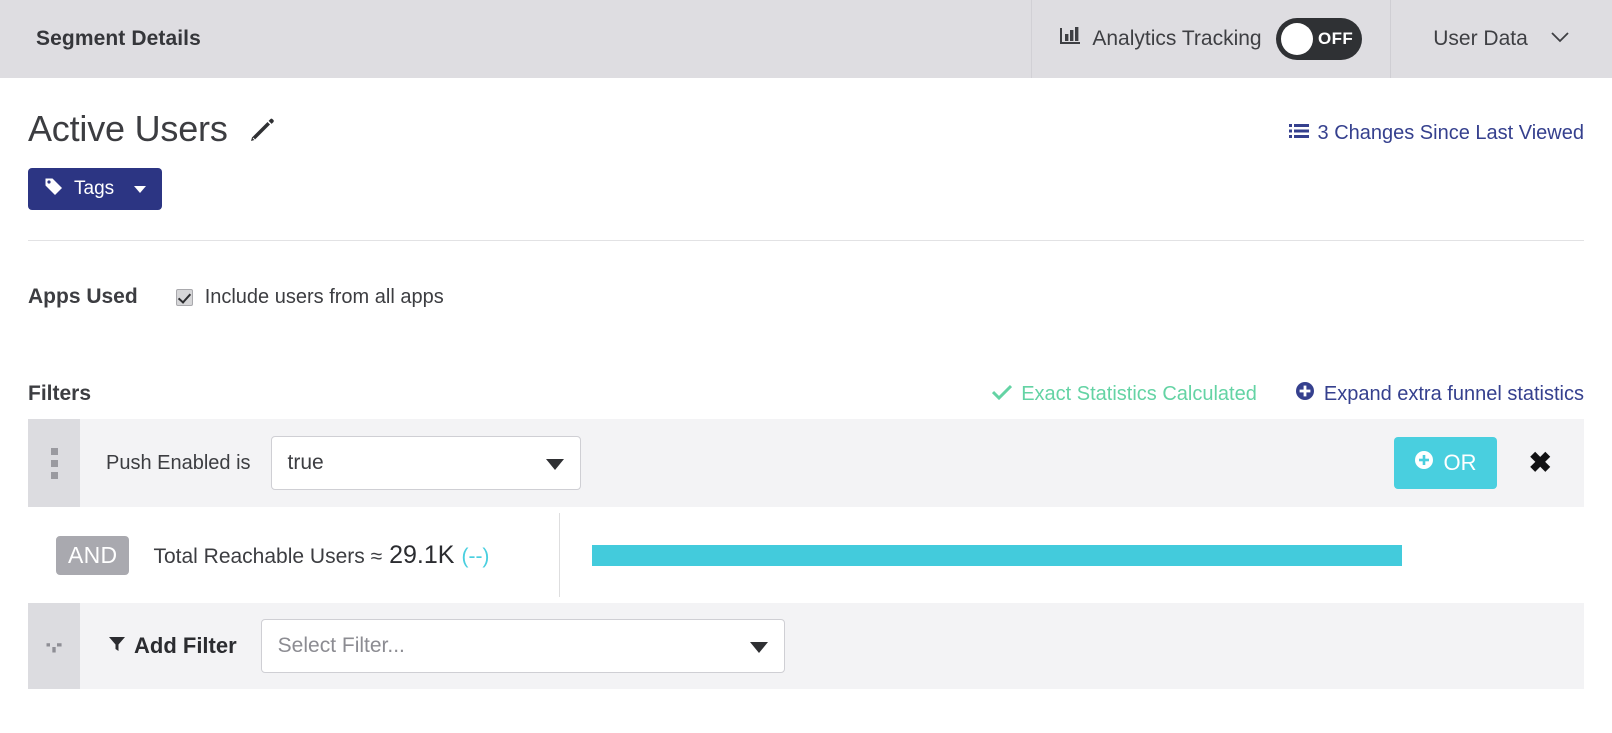 This screenshot has height=733, width=1612. What do you see at coordinates (1298, 133) in the screenshot?
I see `list-icon` at bounding box center [1298, 133].